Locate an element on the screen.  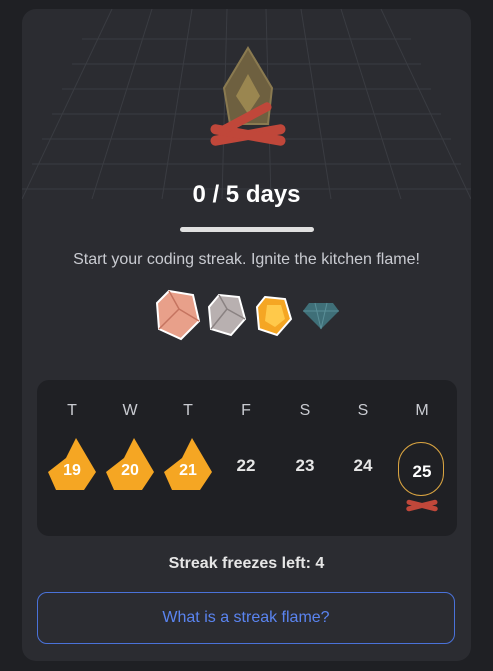
day-column: S 23 is located at coordinates (305, 458).